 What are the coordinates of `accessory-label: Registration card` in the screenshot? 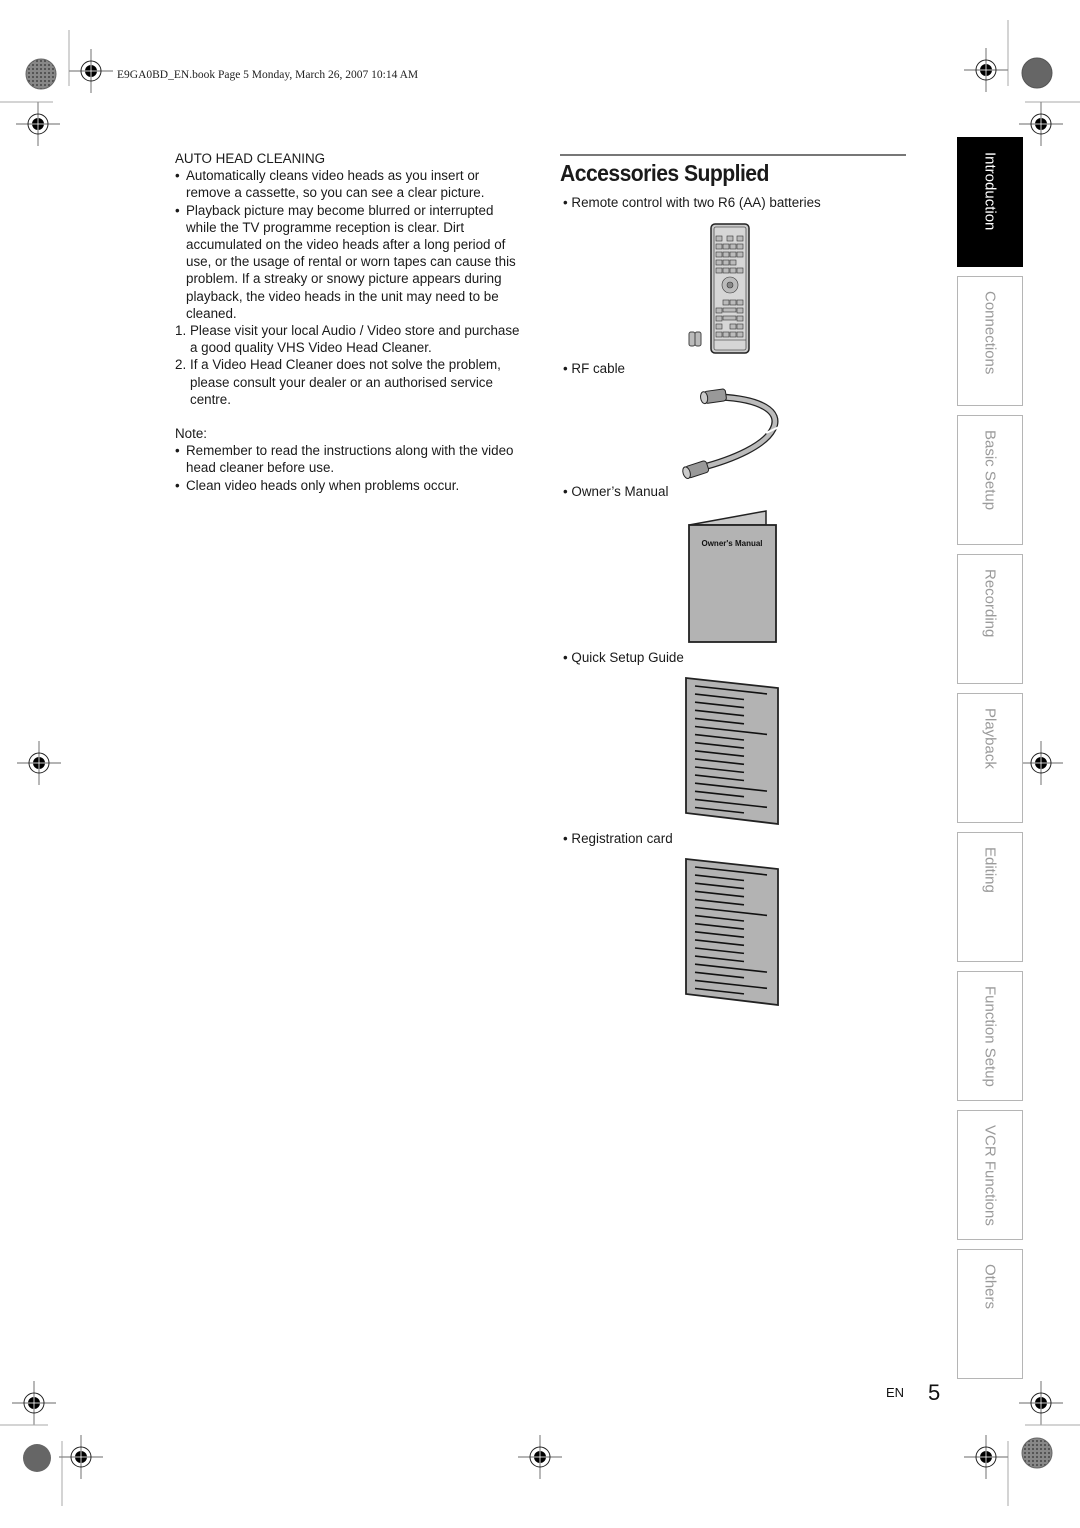 It's located at (617, 838).